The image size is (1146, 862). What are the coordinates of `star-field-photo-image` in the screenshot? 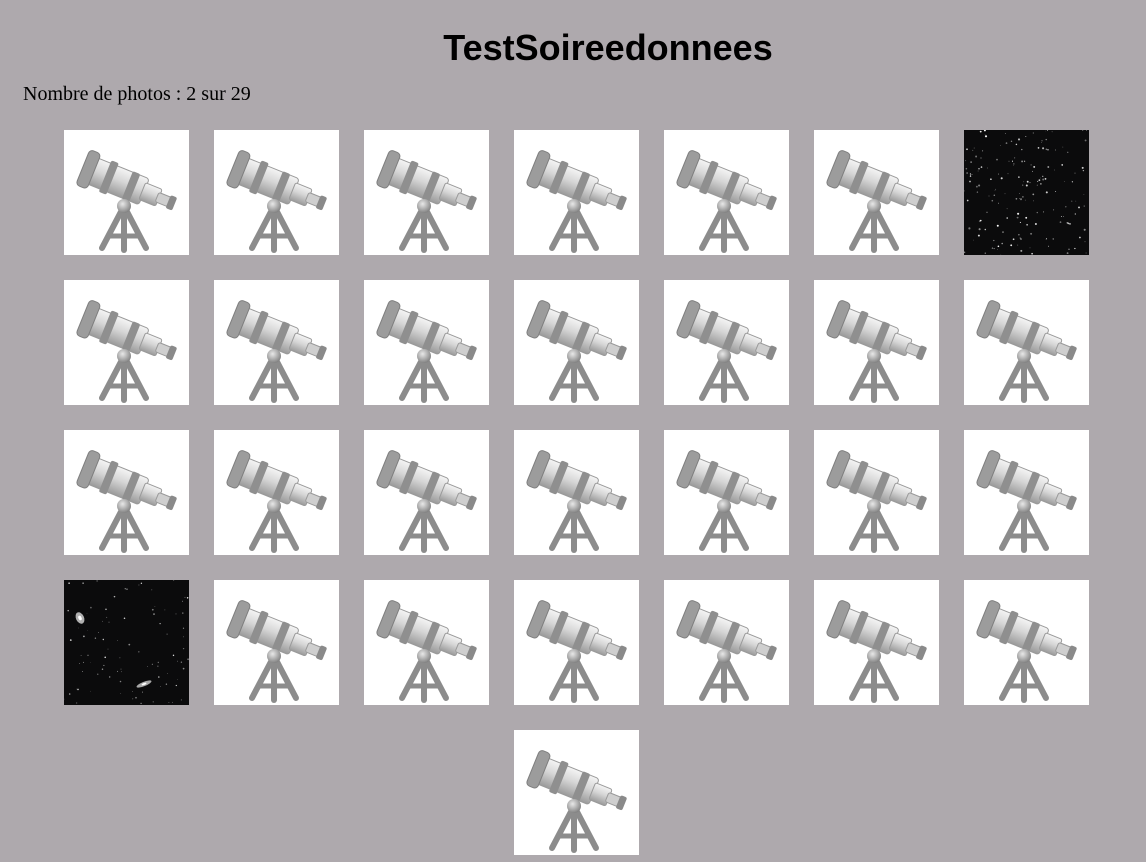 It's located at (1026, 192).